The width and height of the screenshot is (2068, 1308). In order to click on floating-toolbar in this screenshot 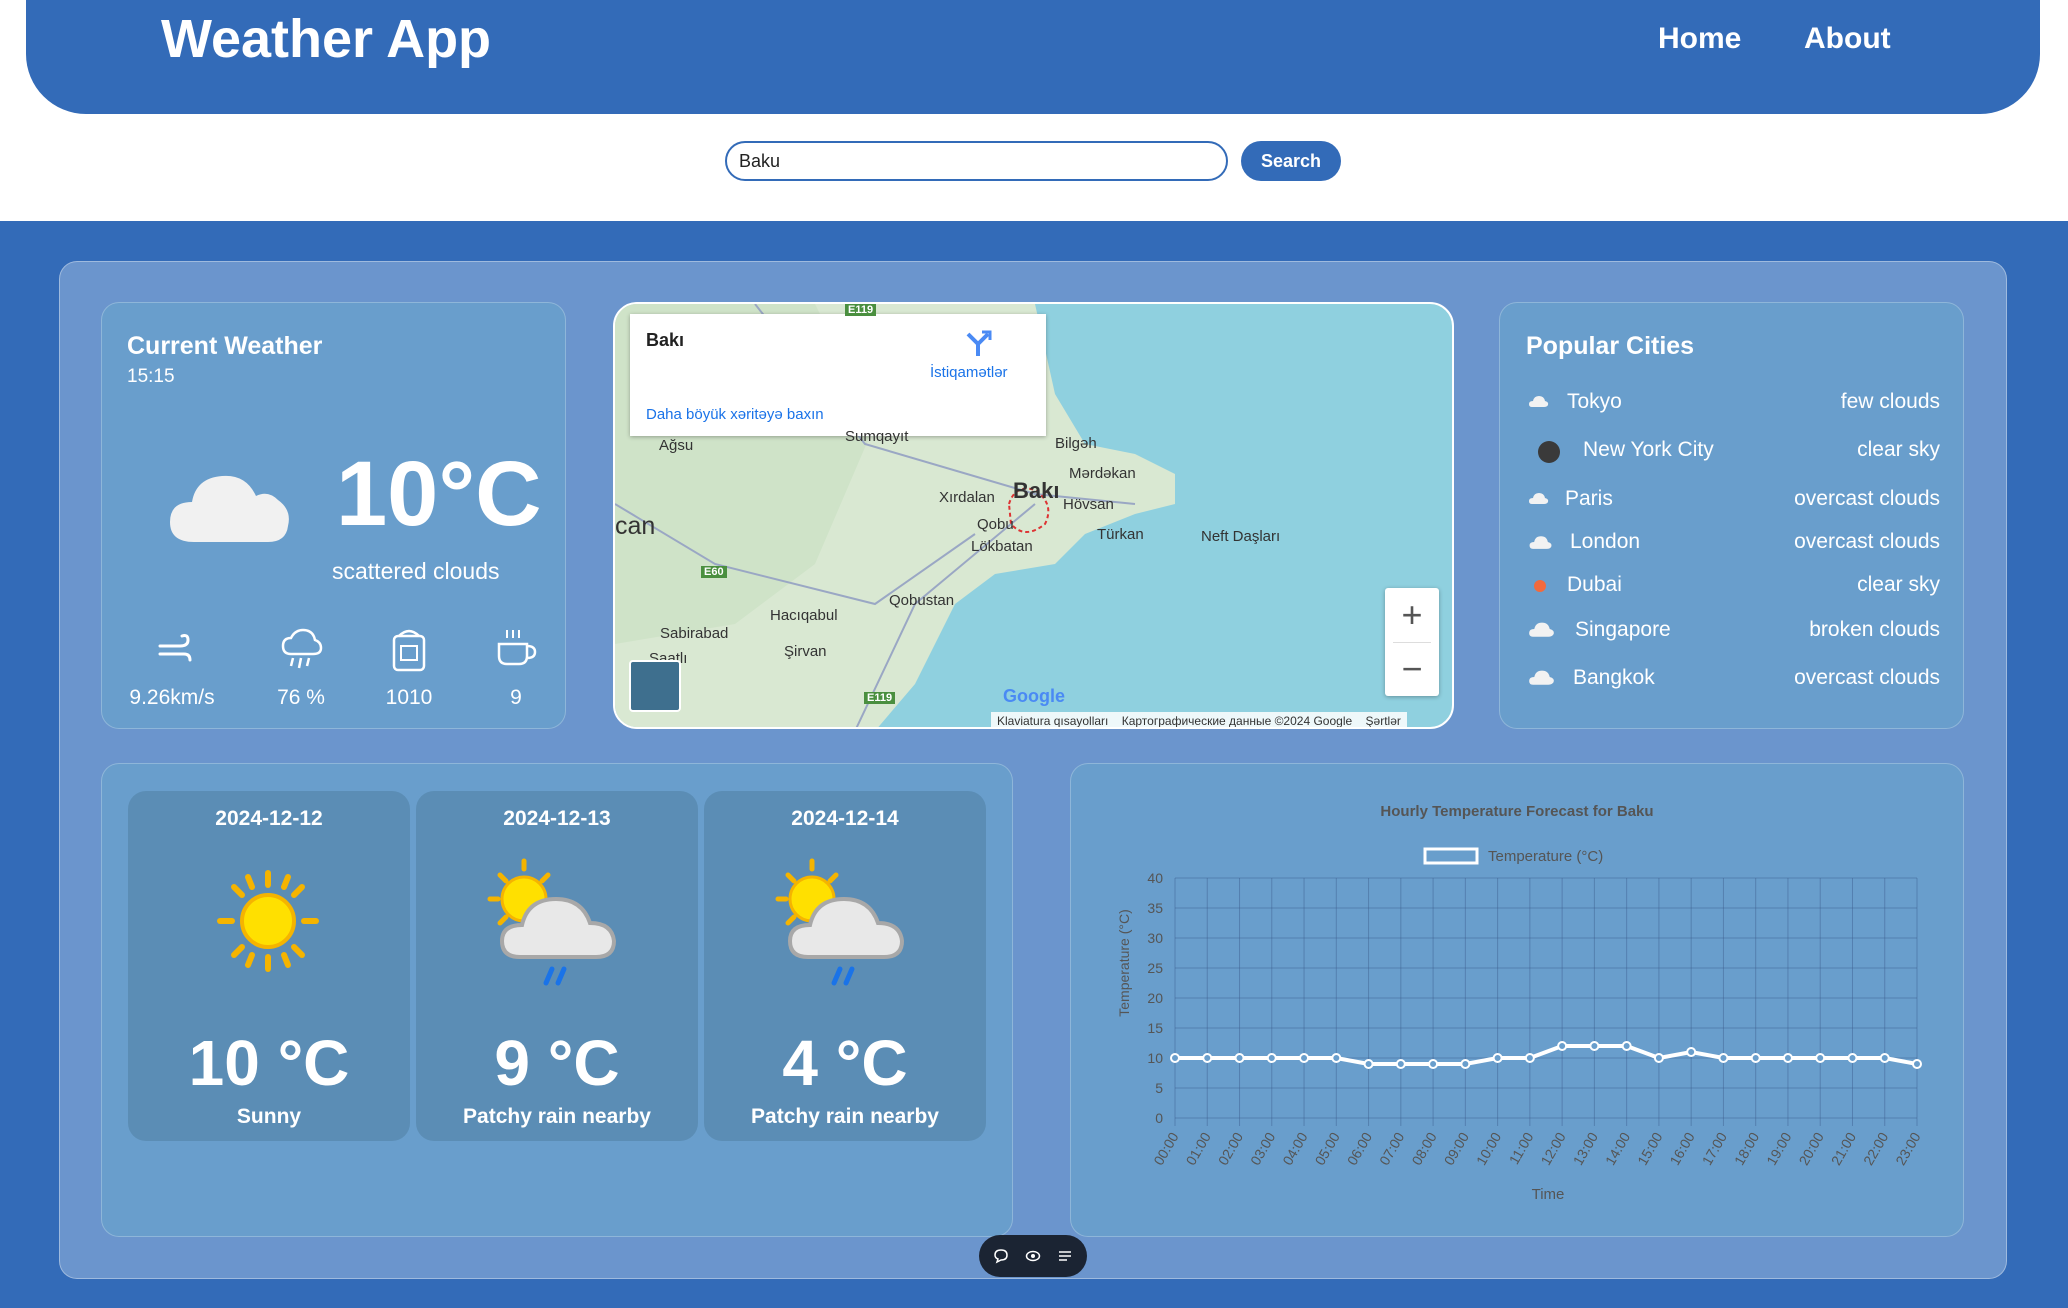, I will do `click(1033, 1256)`.